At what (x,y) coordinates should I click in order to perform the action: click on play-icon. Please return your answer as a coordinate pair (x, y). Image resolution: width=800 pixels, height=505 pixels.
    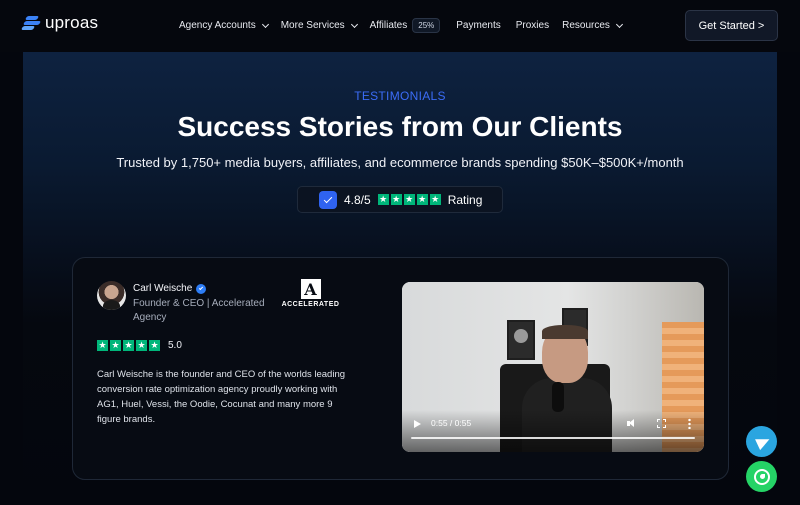
    Looking at the image, I should click on (417, 424).